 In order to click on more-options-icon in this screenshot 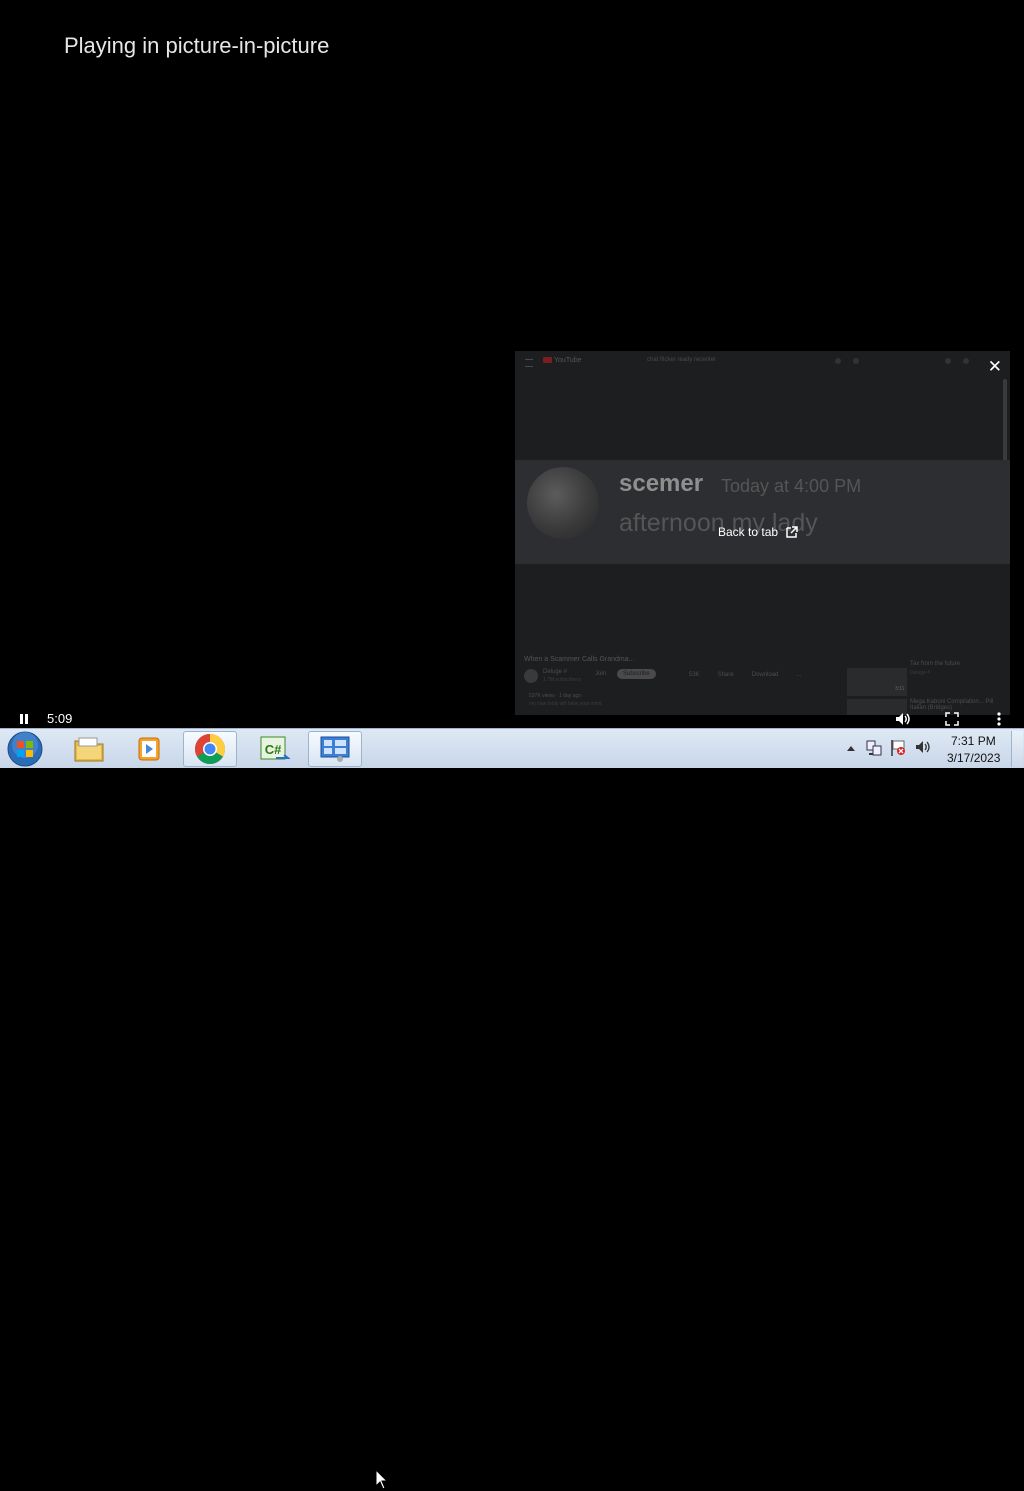, I will do `click(999, 719)`.